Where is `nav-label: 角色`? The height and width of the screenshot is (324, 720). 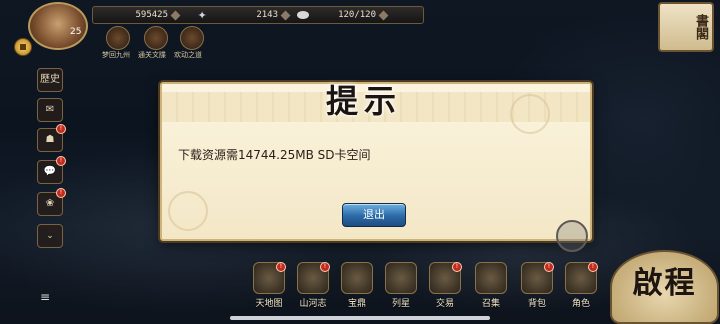 nav-label: 角色 is located at coordinates (580, 304).